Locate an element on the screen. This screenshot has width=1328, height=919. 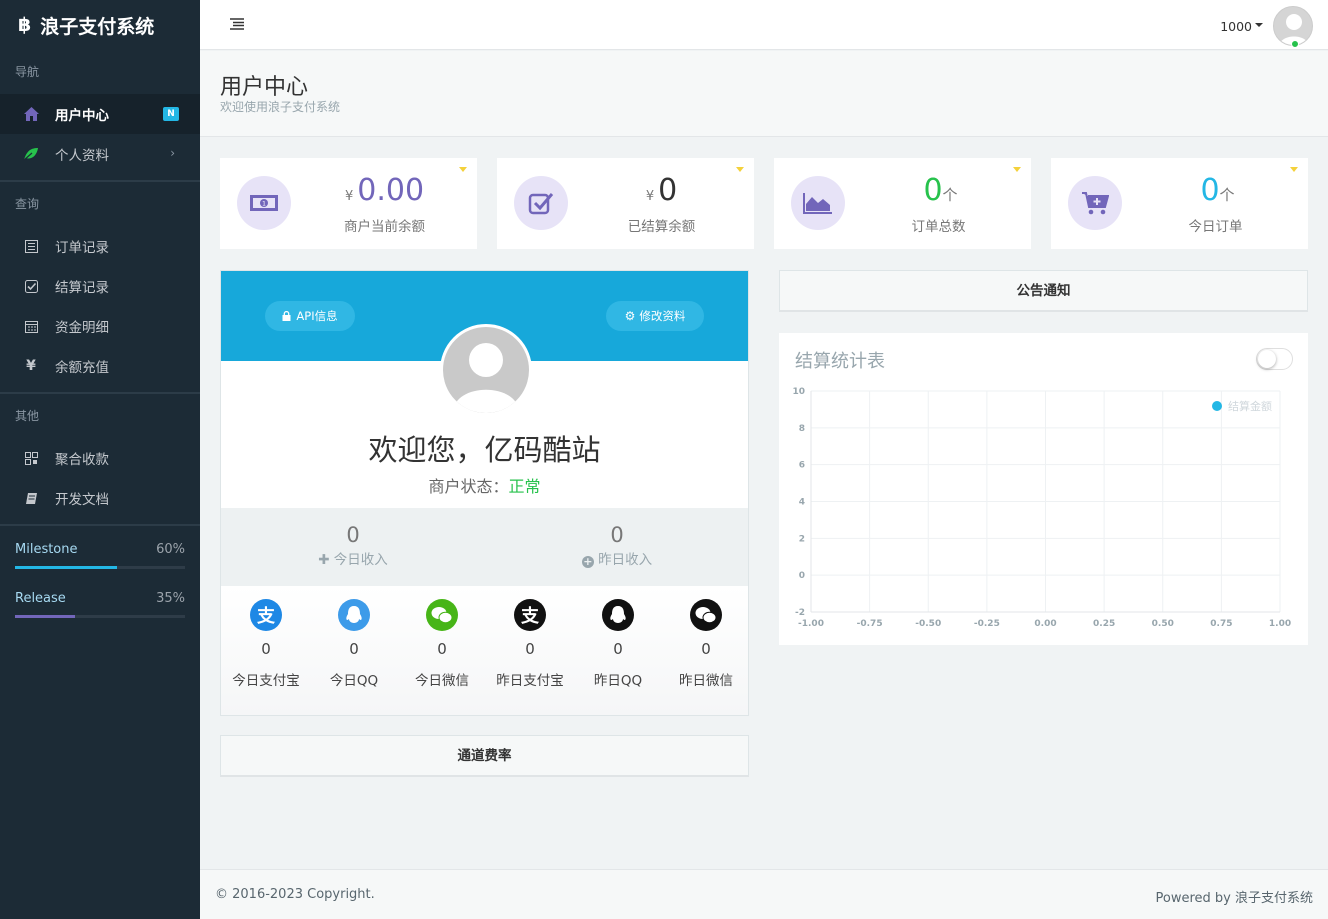
income-value: 0 is located at coordinates (617, 535).